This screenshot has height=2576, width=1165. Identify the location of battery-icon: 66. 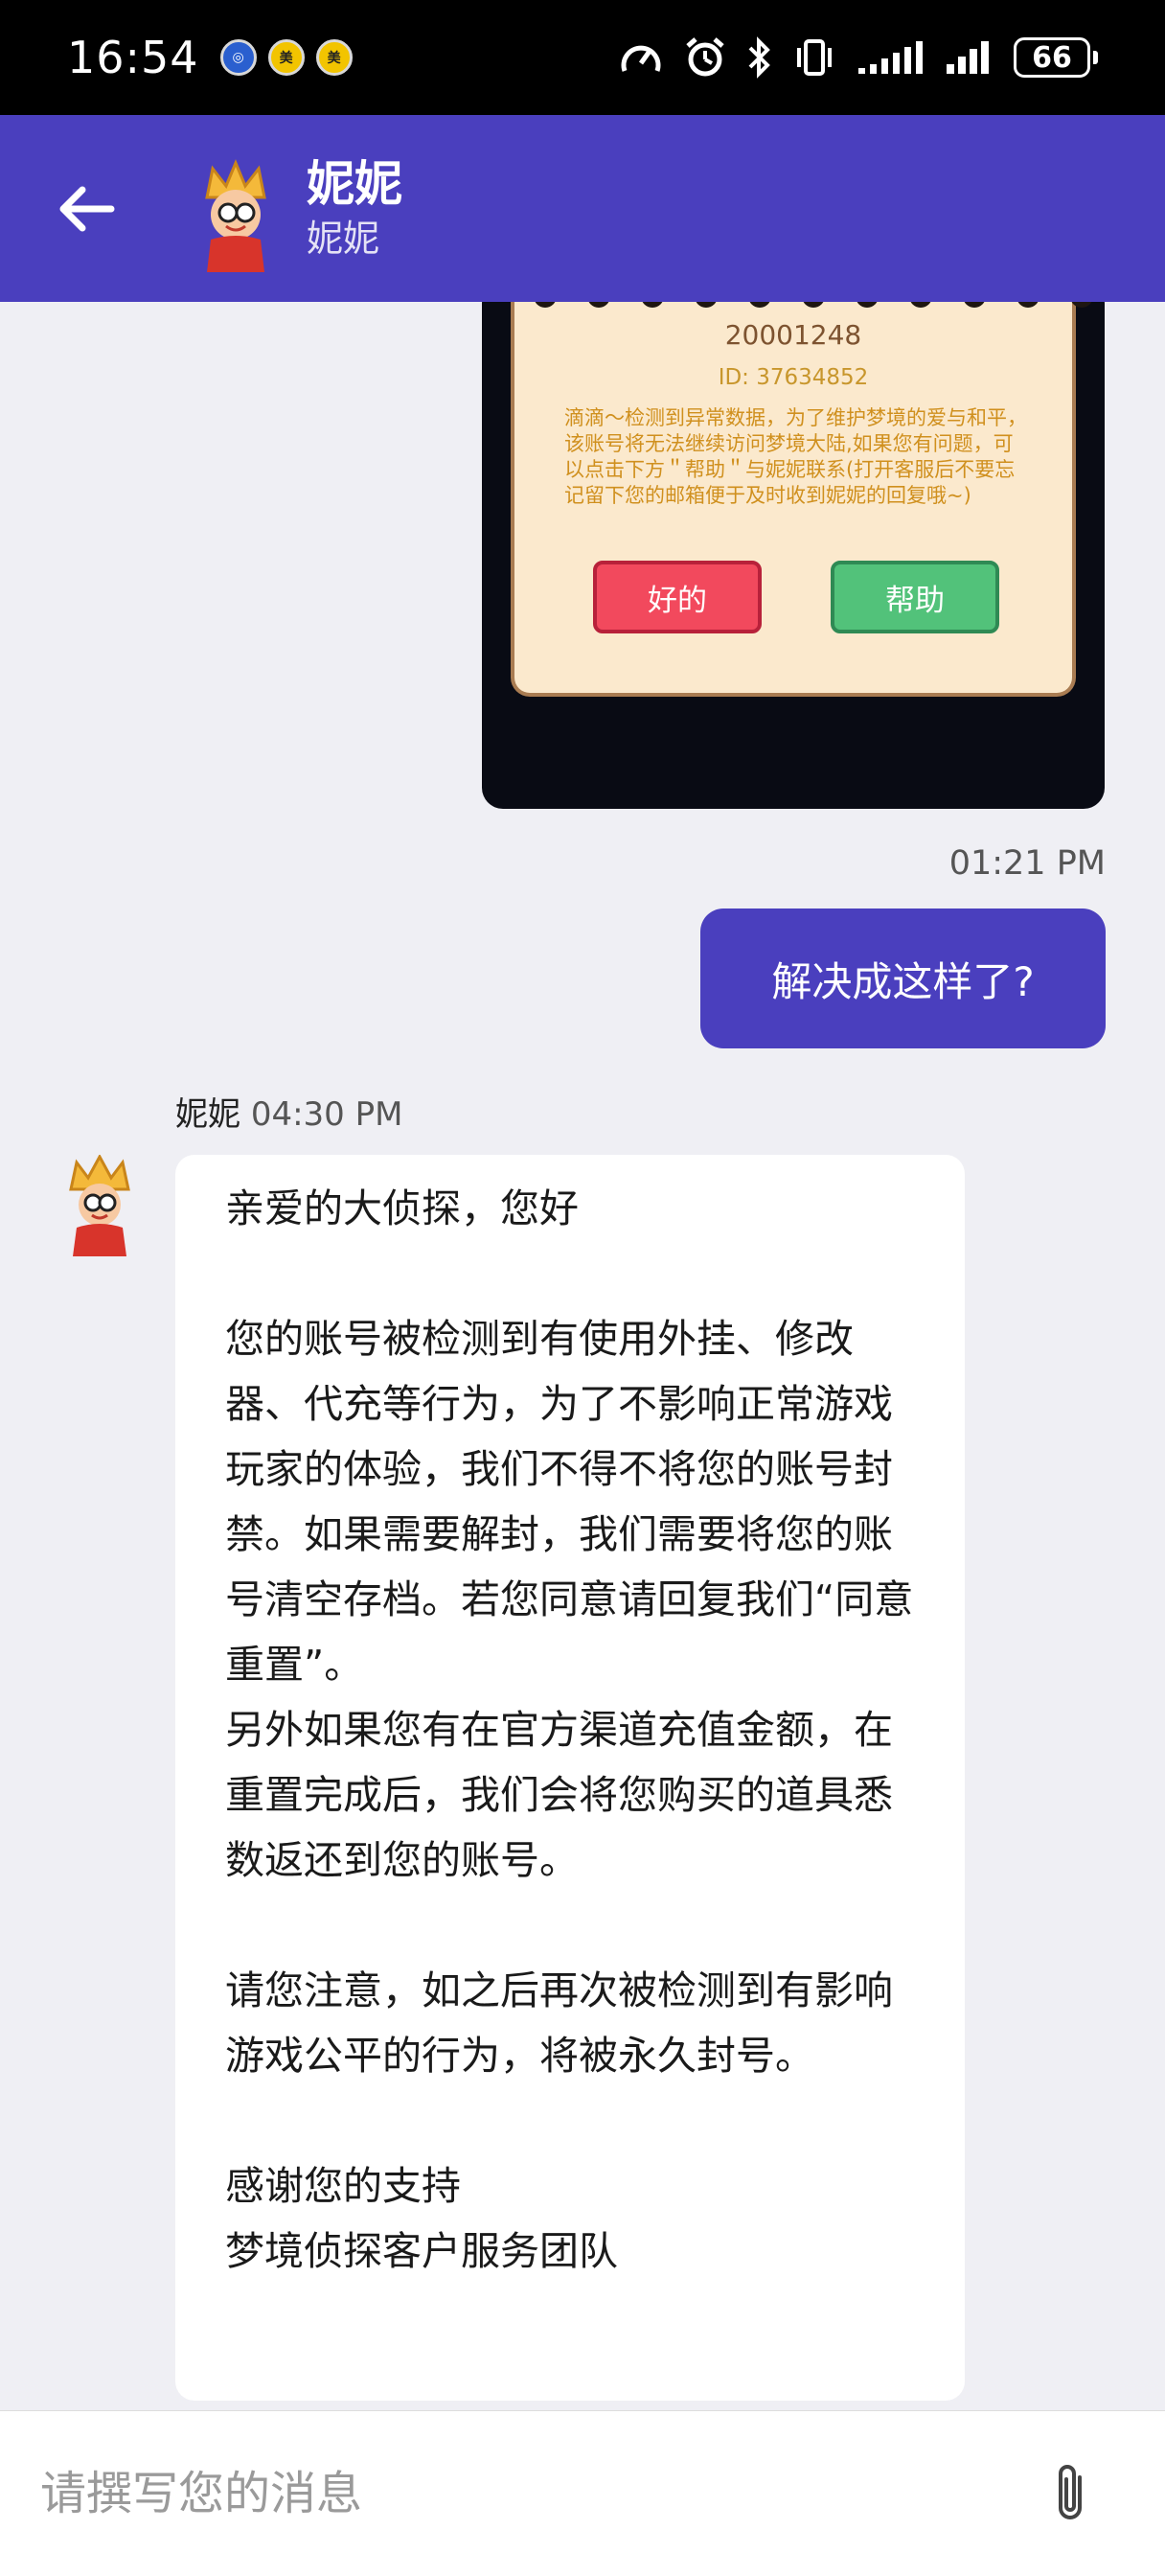
(1056, 57).